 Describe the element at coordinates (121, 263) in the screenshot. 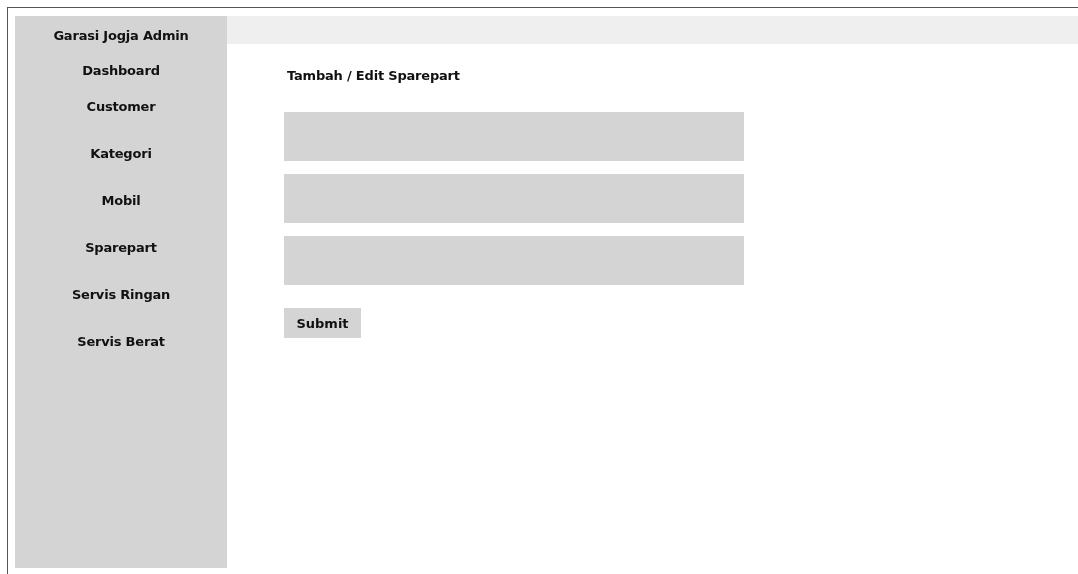

I see `sidebar-item: Sparepart` at that location.